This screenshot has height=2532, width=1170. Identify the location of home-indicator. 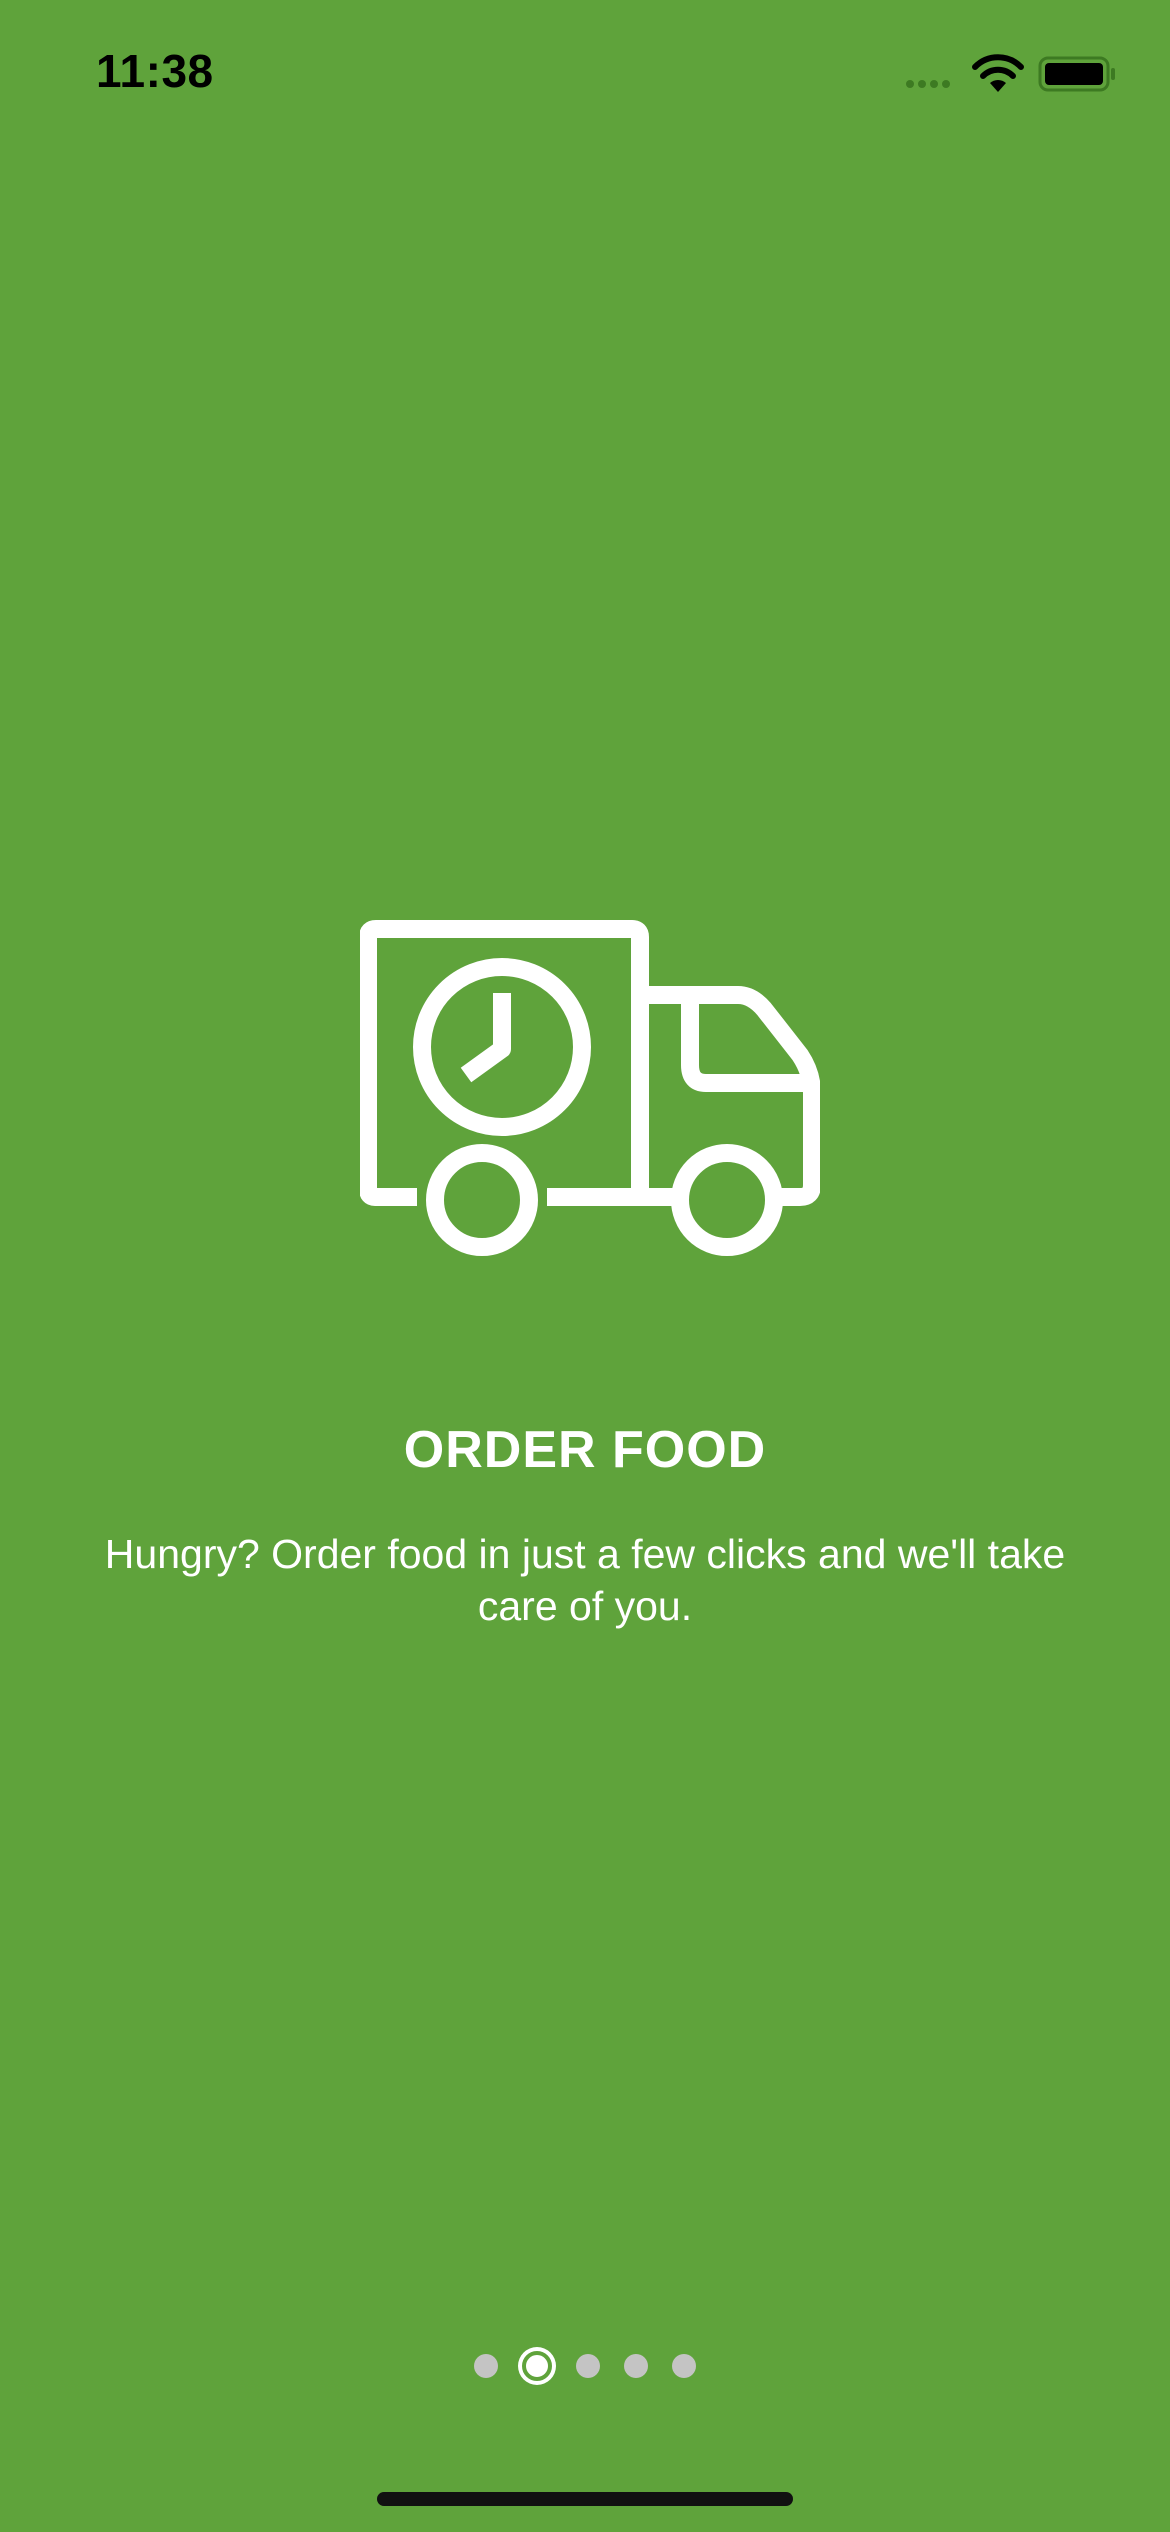
(585, 2499).